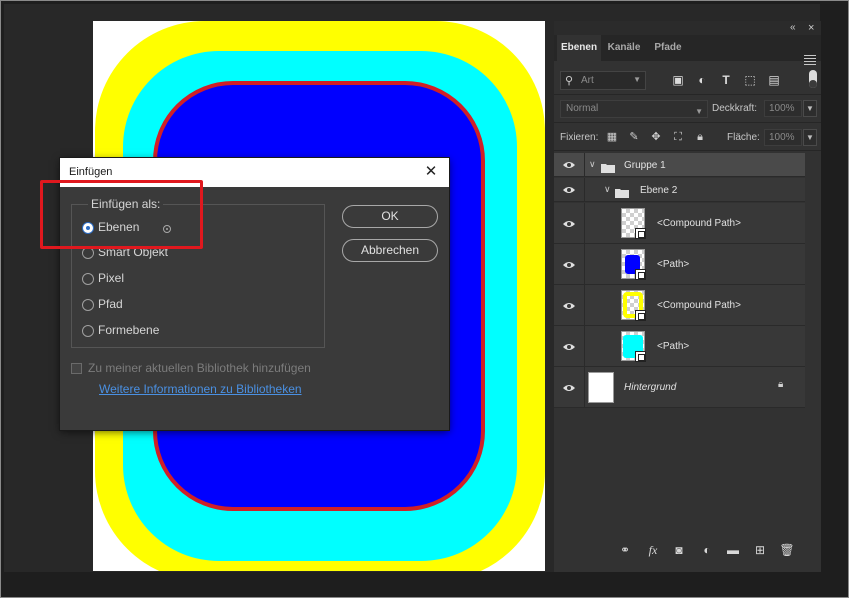 The height and width of the screenshot is (598, 849). Describe the element at coordinates (111, 278) in the screenshot. I see `radio-label-pixel: Pixel` at that location.